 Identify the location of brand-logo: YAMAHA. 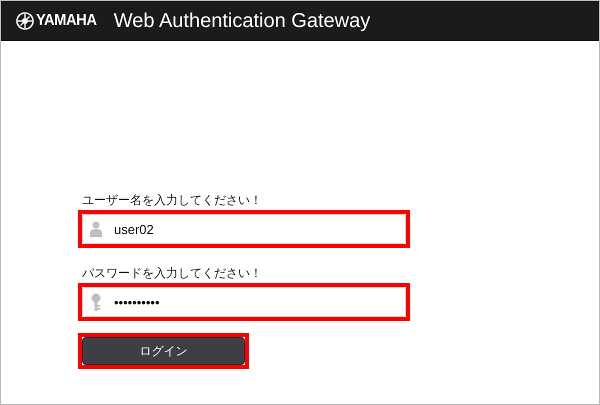
(66, 21).